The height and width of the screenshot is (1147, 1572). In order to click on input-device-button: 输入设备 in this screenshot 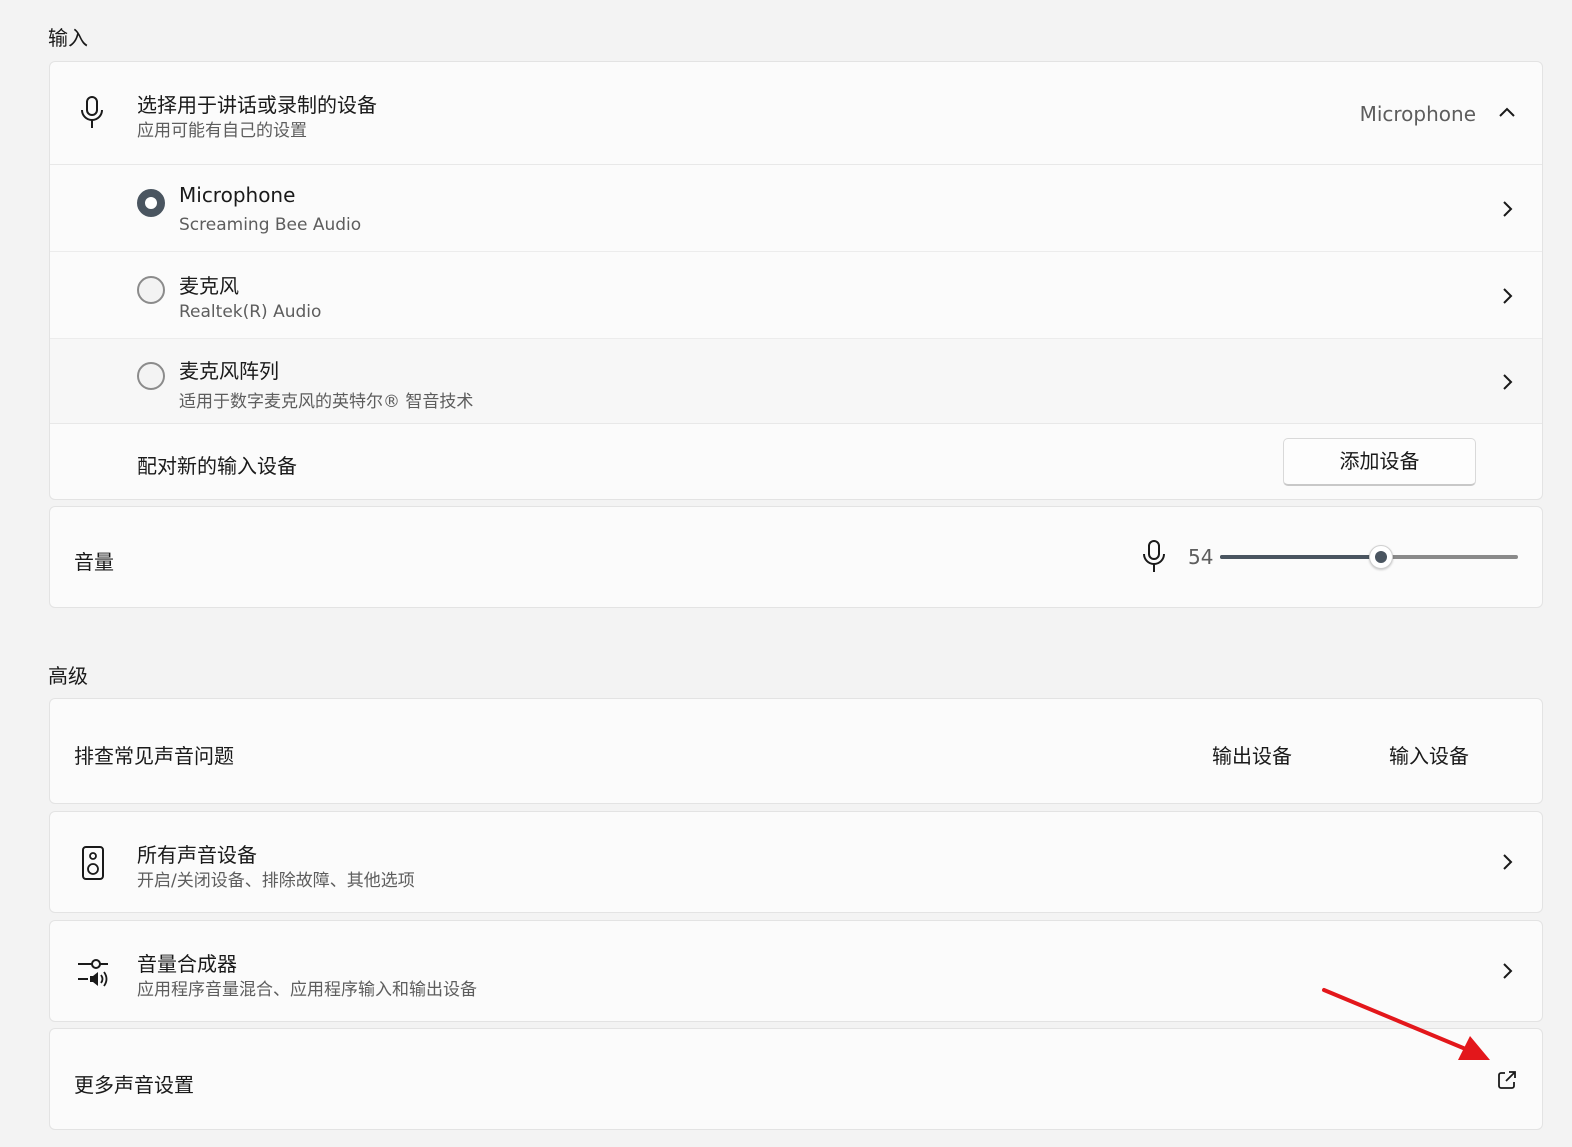, I will do `click(1429, 754)`.